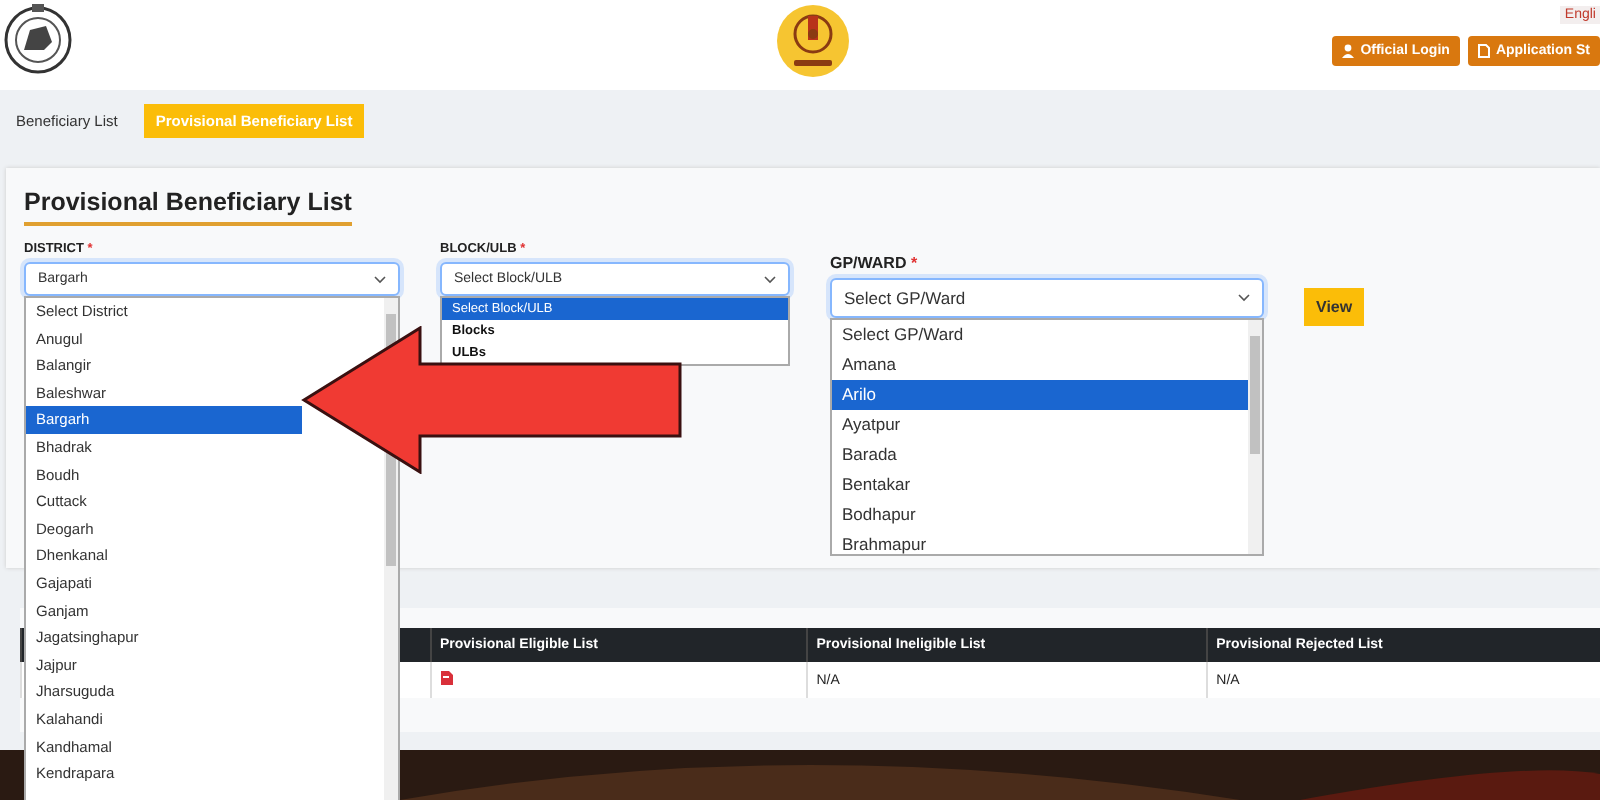  What do you see at coordinates (1040, 395) in the screenshot?
I see `dropdown-option: Arilo` at bounding box center [1040, 395].